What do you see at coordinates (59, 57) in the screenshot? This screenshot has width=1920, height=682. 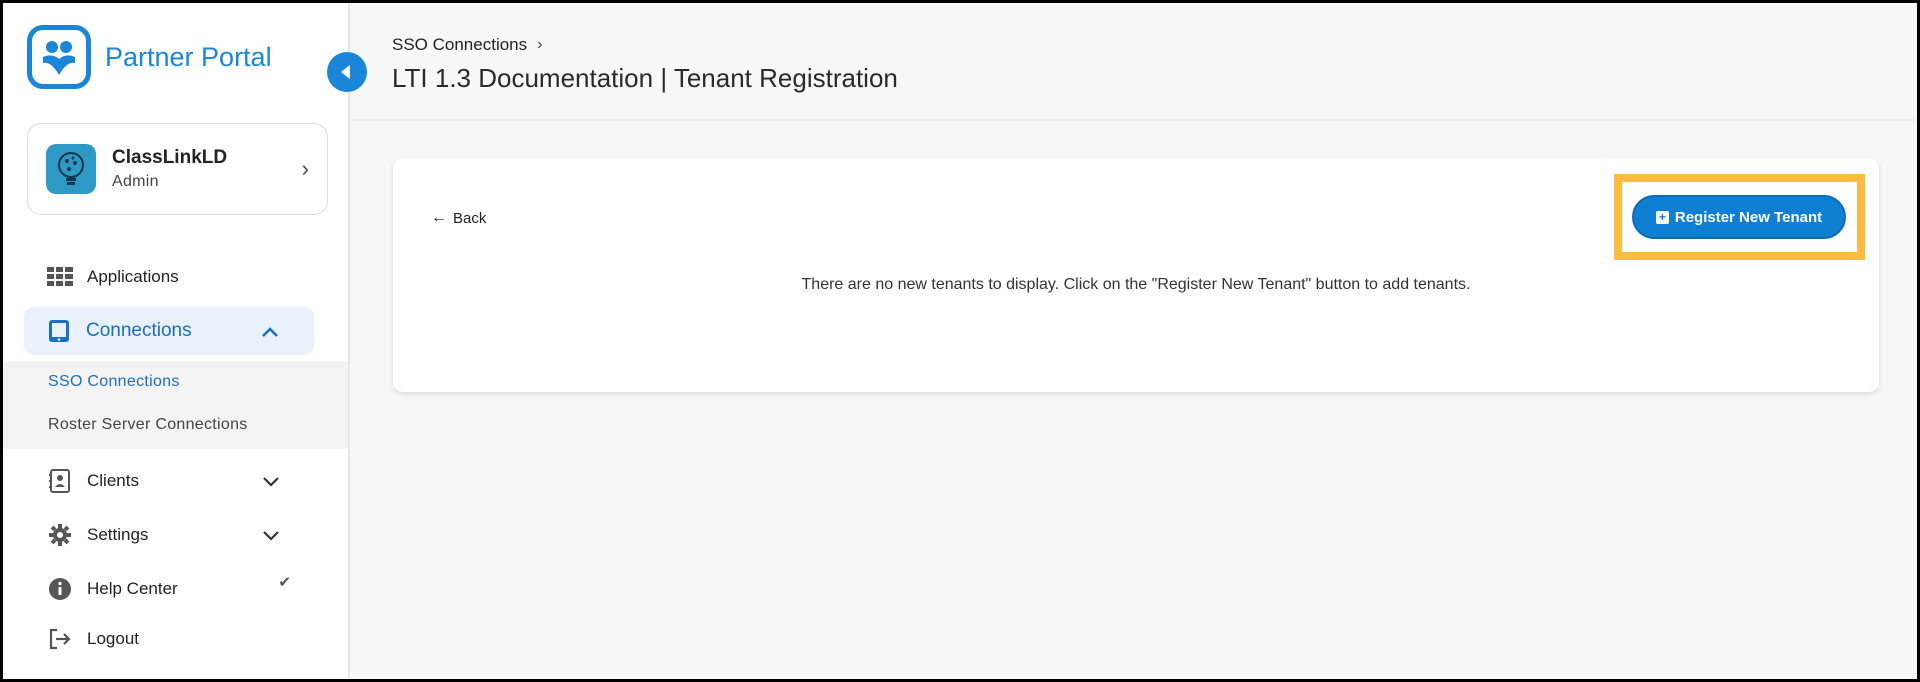 I see `partner-logo-icon` at bounding box center [59, 57].